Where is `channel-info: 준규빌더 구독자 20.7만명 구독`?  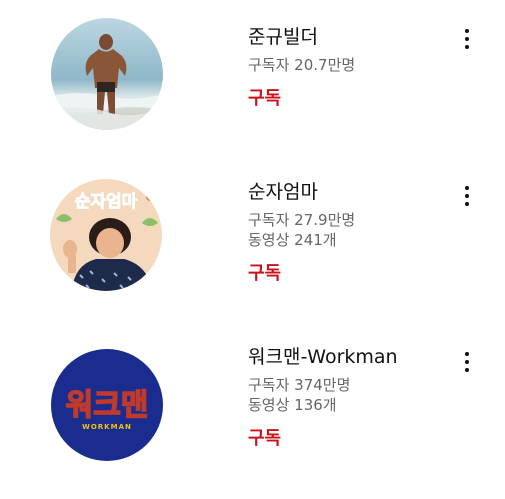 channel-info: 준규빌더 구독자 20.7만명 구독 is located at coordinates (301, 68).